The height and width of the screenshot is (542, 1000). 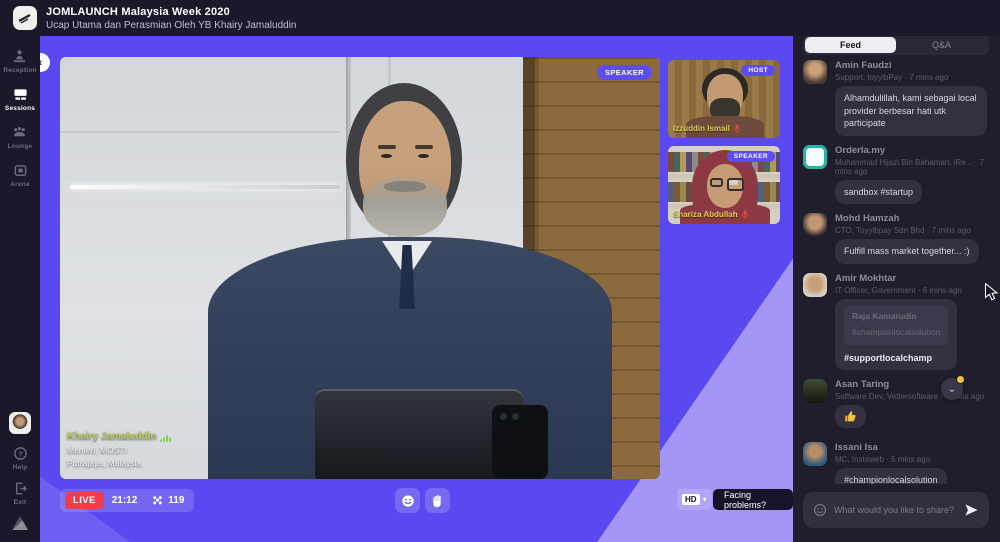 I want to click on stream-stats-pill: LIVE 21:12 119, so click(x=127, y=500).